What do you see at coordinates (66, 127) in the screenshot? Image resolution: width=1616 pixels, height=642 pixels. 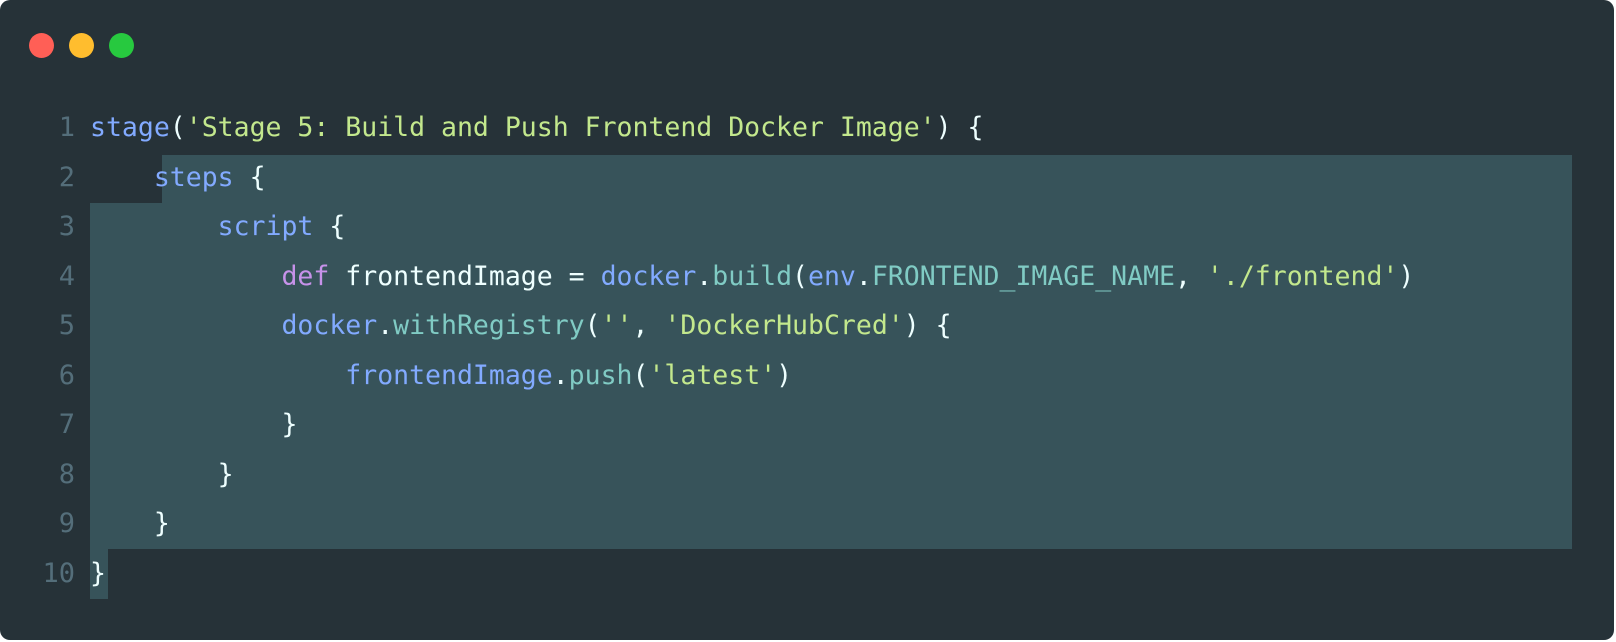 I see `line-number: 1` at bounding box center [66, 127].